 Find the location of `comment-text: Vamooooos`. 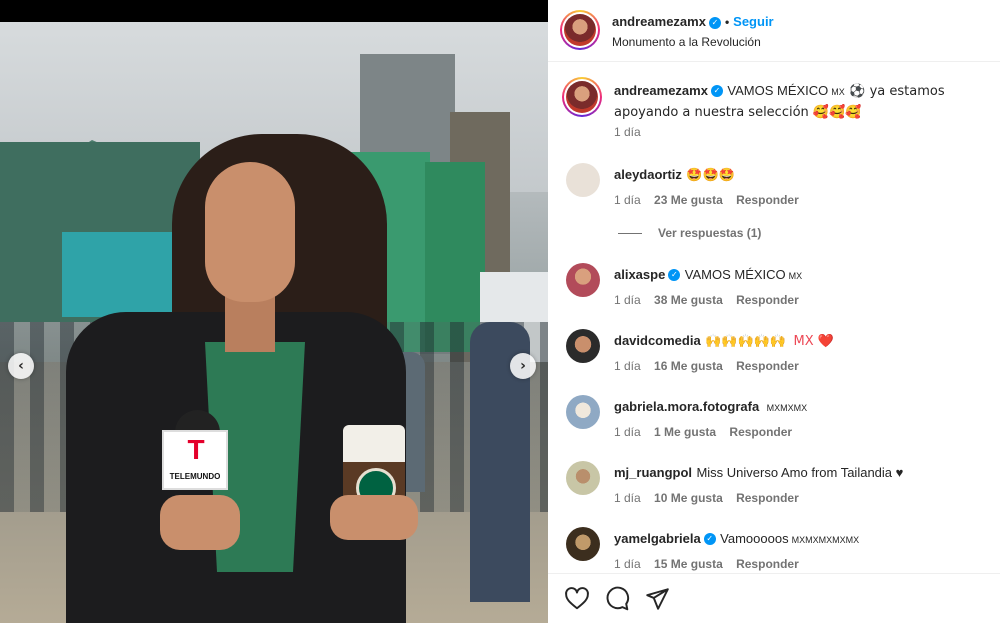

comment-text: Vamooooos is located at coordinates (754, 538).